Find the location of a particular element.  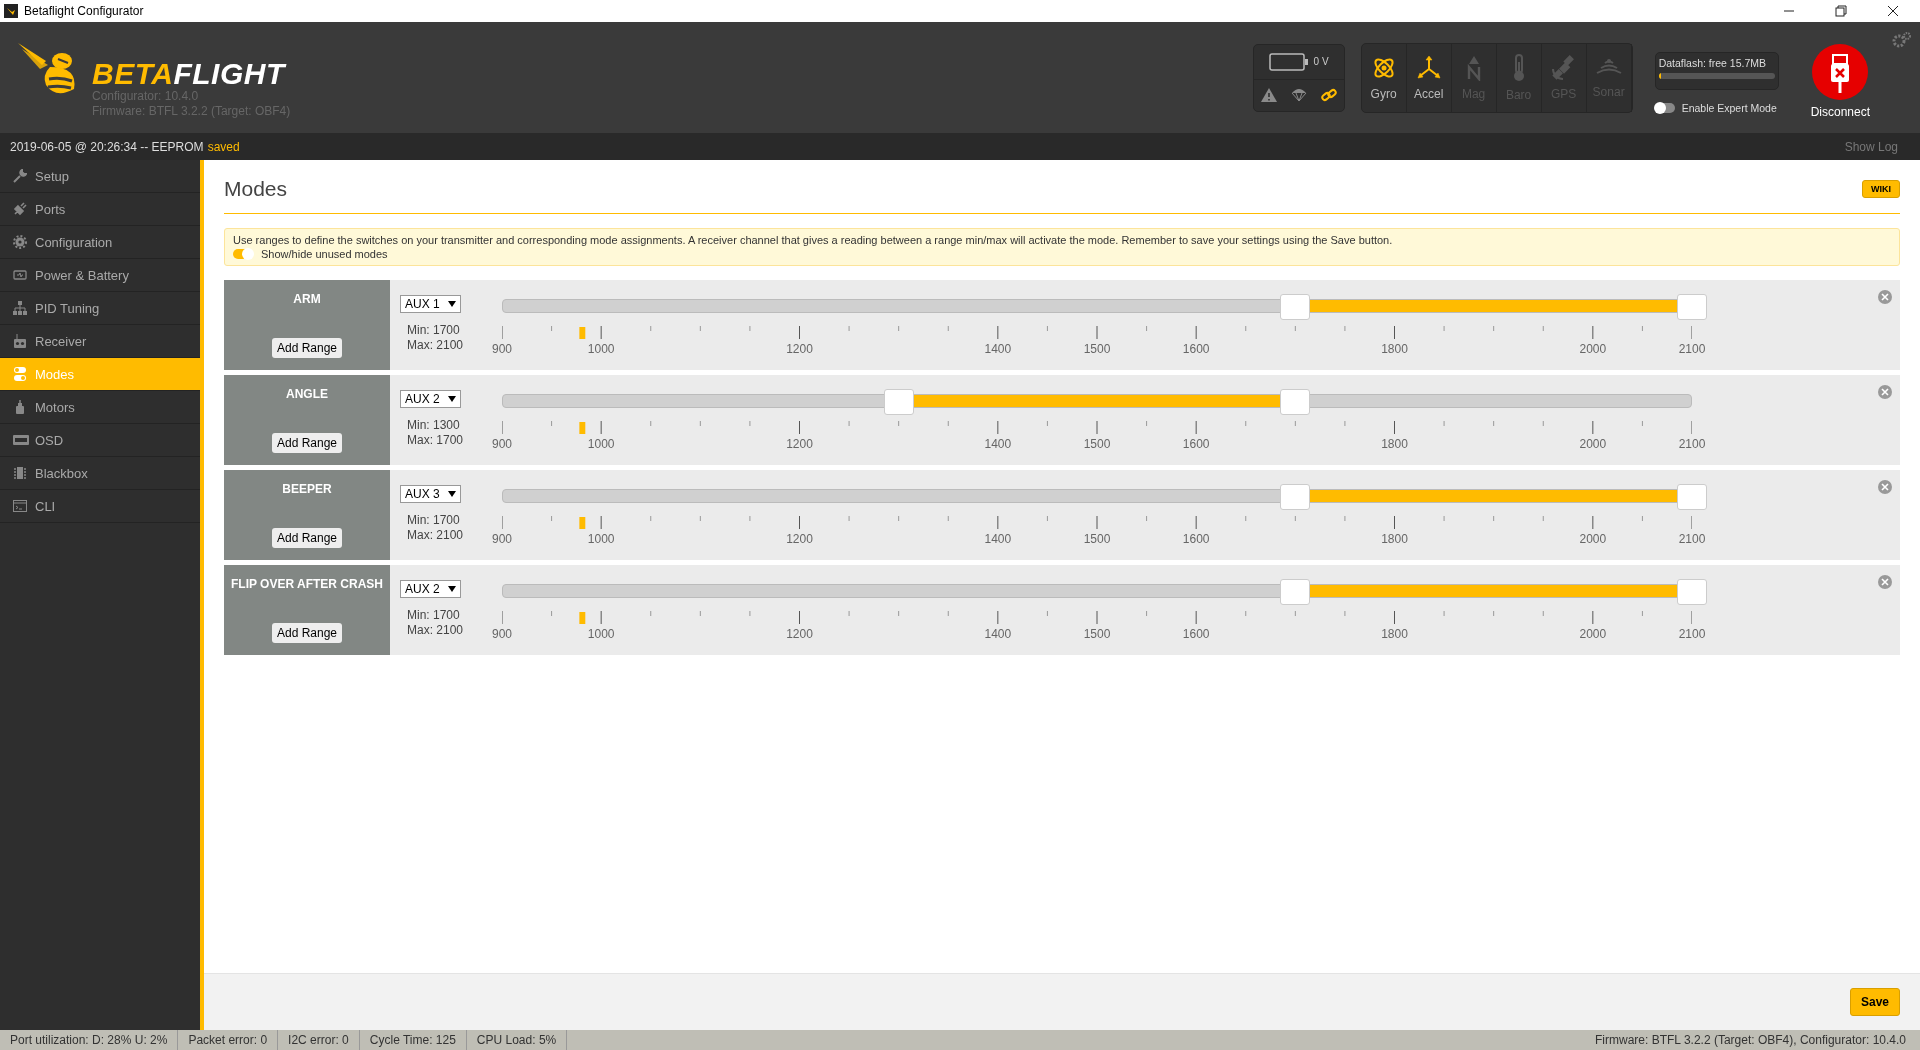

wiki-button: WIKI is located at coordinates (1881, 188).